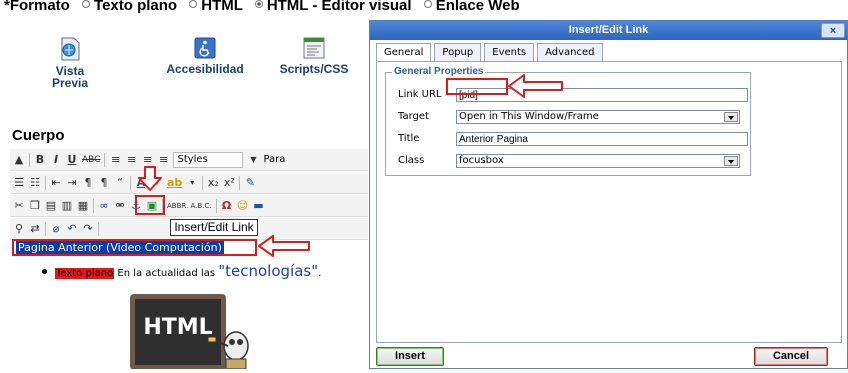 The width and height of the screenshot is (848, 373). What do you see at coordinates (410, 356) in the screenshot?
I see `insert-button: Insert` at bounding box center [410, 356].